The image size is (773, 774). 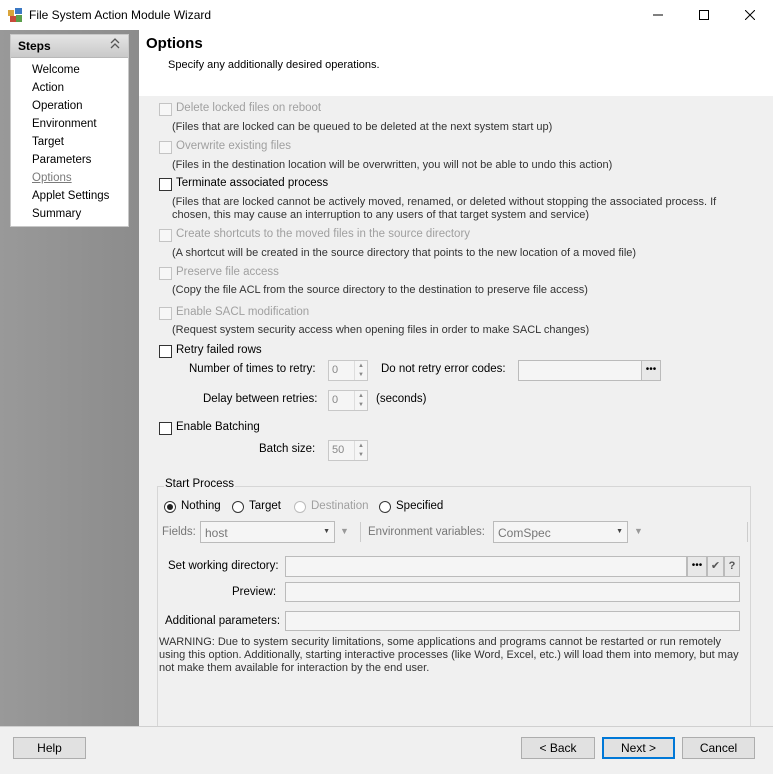 What do you see at coordinates (558, 748) in the screenshot?
I see `back-button: < Back` at bounding box center [558, 748].